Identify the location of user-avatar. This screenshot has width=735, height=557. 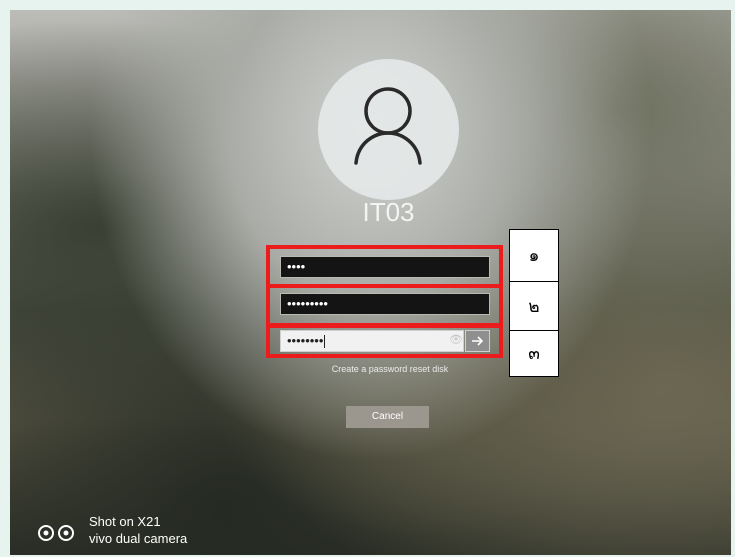
(388, 129).